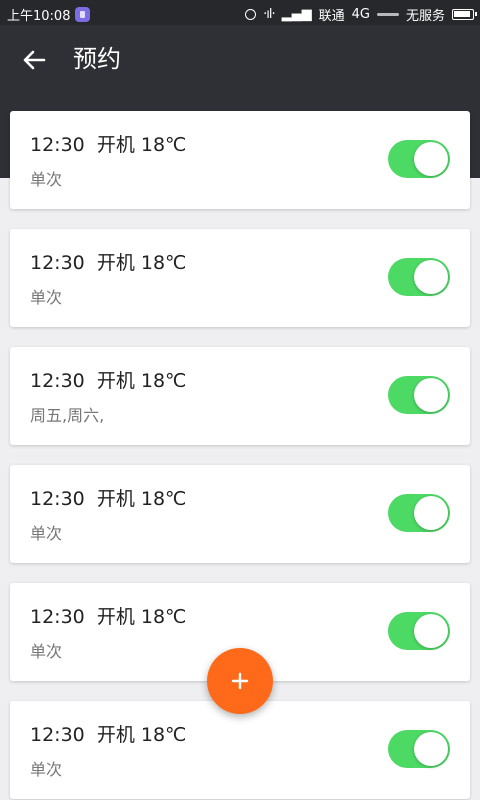 The height and width of the screenshot is (800, 480). What do you see at coordinates (67, 415) in the screenshot?
I see `schedule-repeat: 周五,周六,` at bounding box center [67, 415].